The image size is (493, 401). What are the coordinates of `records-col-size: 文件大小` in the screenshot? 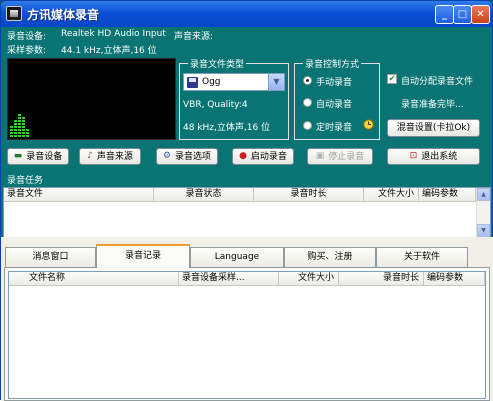 It's located at (309, 279).